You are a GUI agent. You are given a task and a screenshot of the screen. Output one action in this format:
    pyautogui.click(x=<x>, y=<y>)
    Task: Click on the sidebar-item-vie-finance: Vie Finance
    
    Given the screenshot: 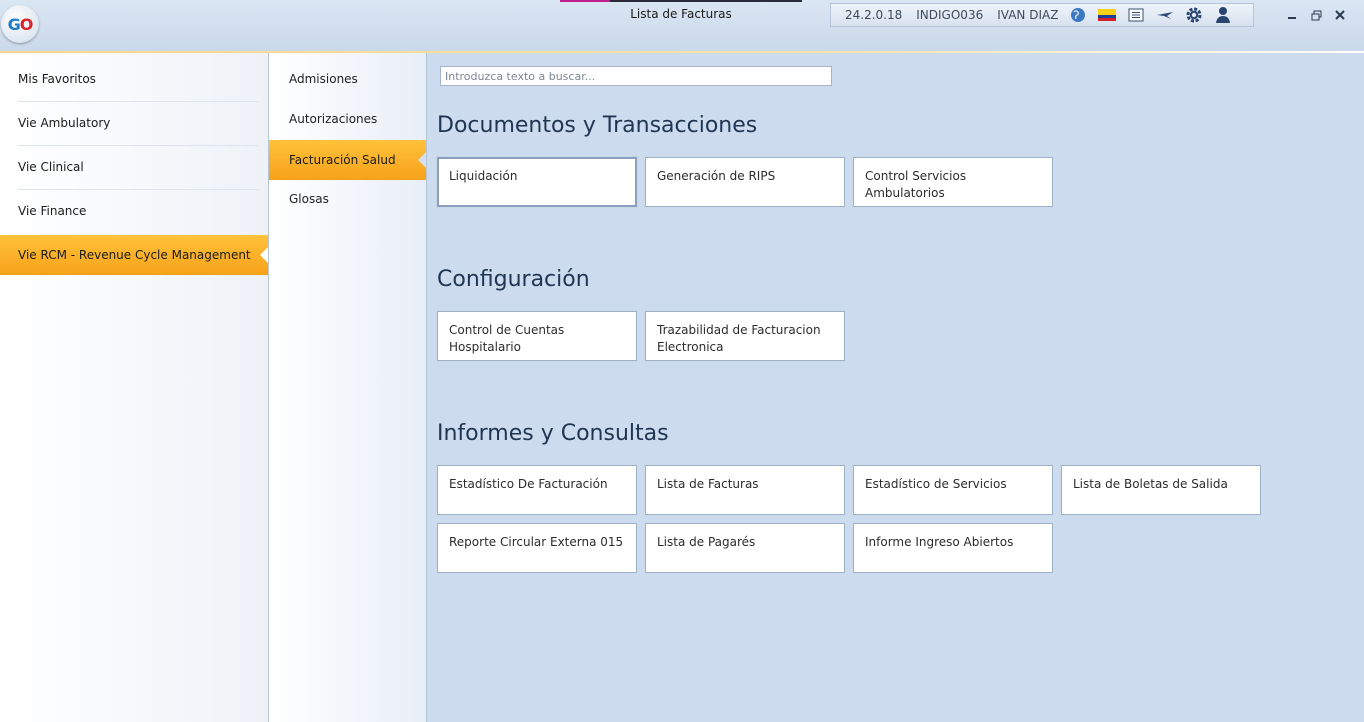 What is the action you would take?
    pyautogui.click(x=134, y=210)
    